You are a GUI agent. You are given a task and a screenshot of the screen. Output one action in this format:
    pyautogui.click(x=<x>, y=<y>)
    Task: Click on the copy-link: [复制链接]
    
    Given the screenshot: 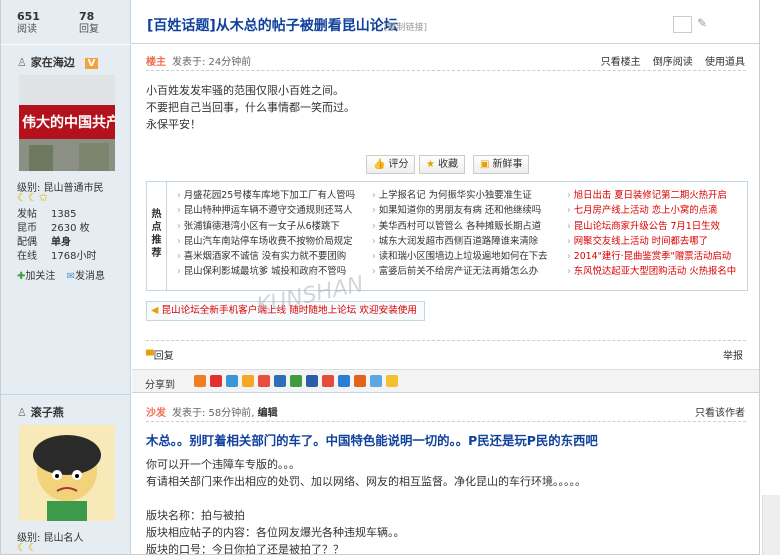 What is the action you would take?
    pyautogui.click(x=405, y=26)
    